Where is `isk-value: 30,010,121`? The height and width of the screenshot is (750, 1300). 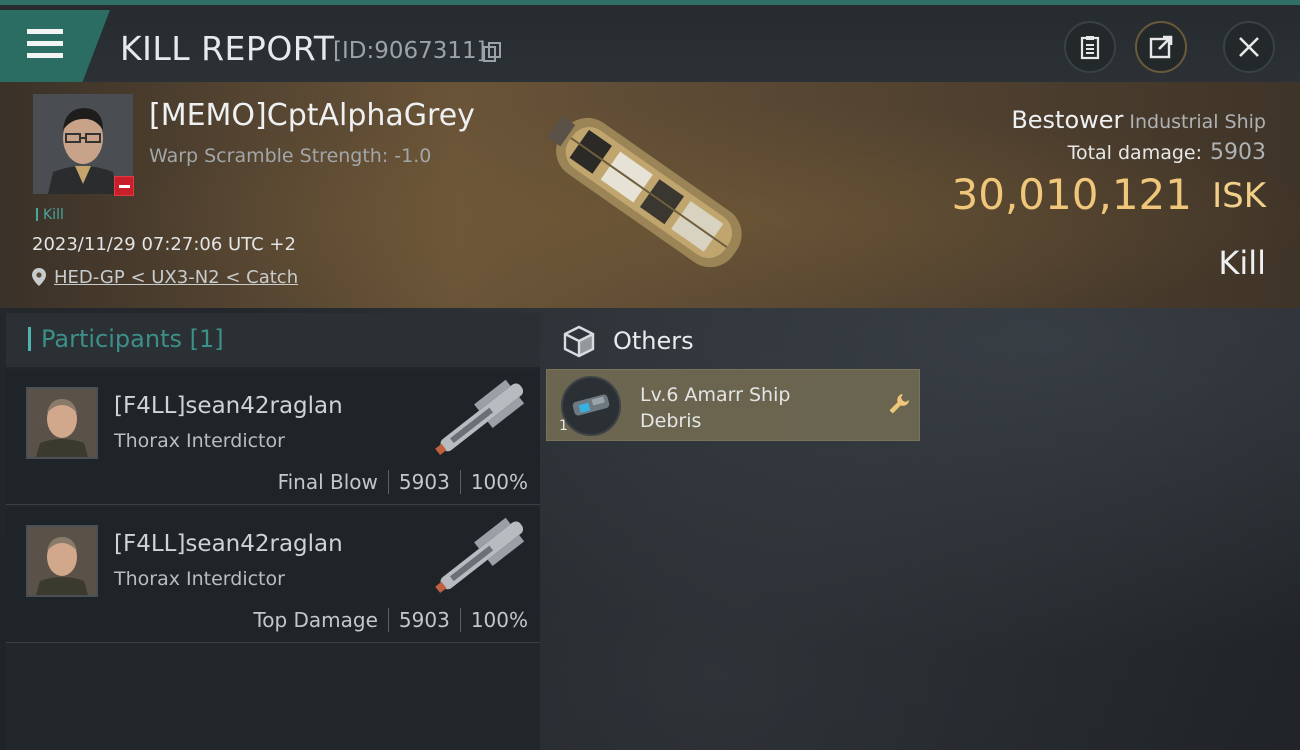
isk-value: 30,010,121 is located at coordinates (1071, 194).